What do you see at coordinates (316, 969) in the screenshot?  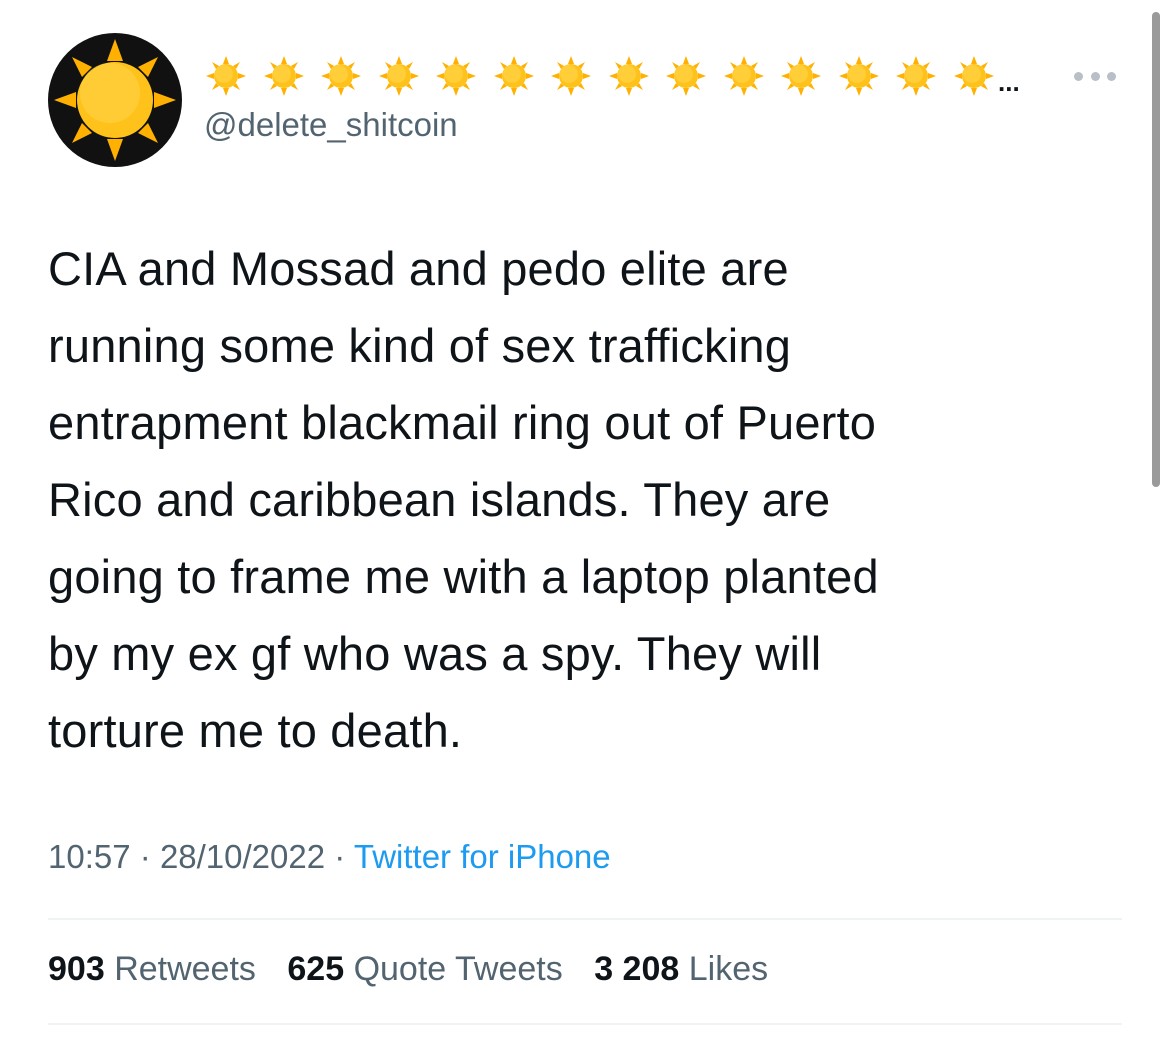 I see `quotes-count: 625` at bounding box center [316, 969].